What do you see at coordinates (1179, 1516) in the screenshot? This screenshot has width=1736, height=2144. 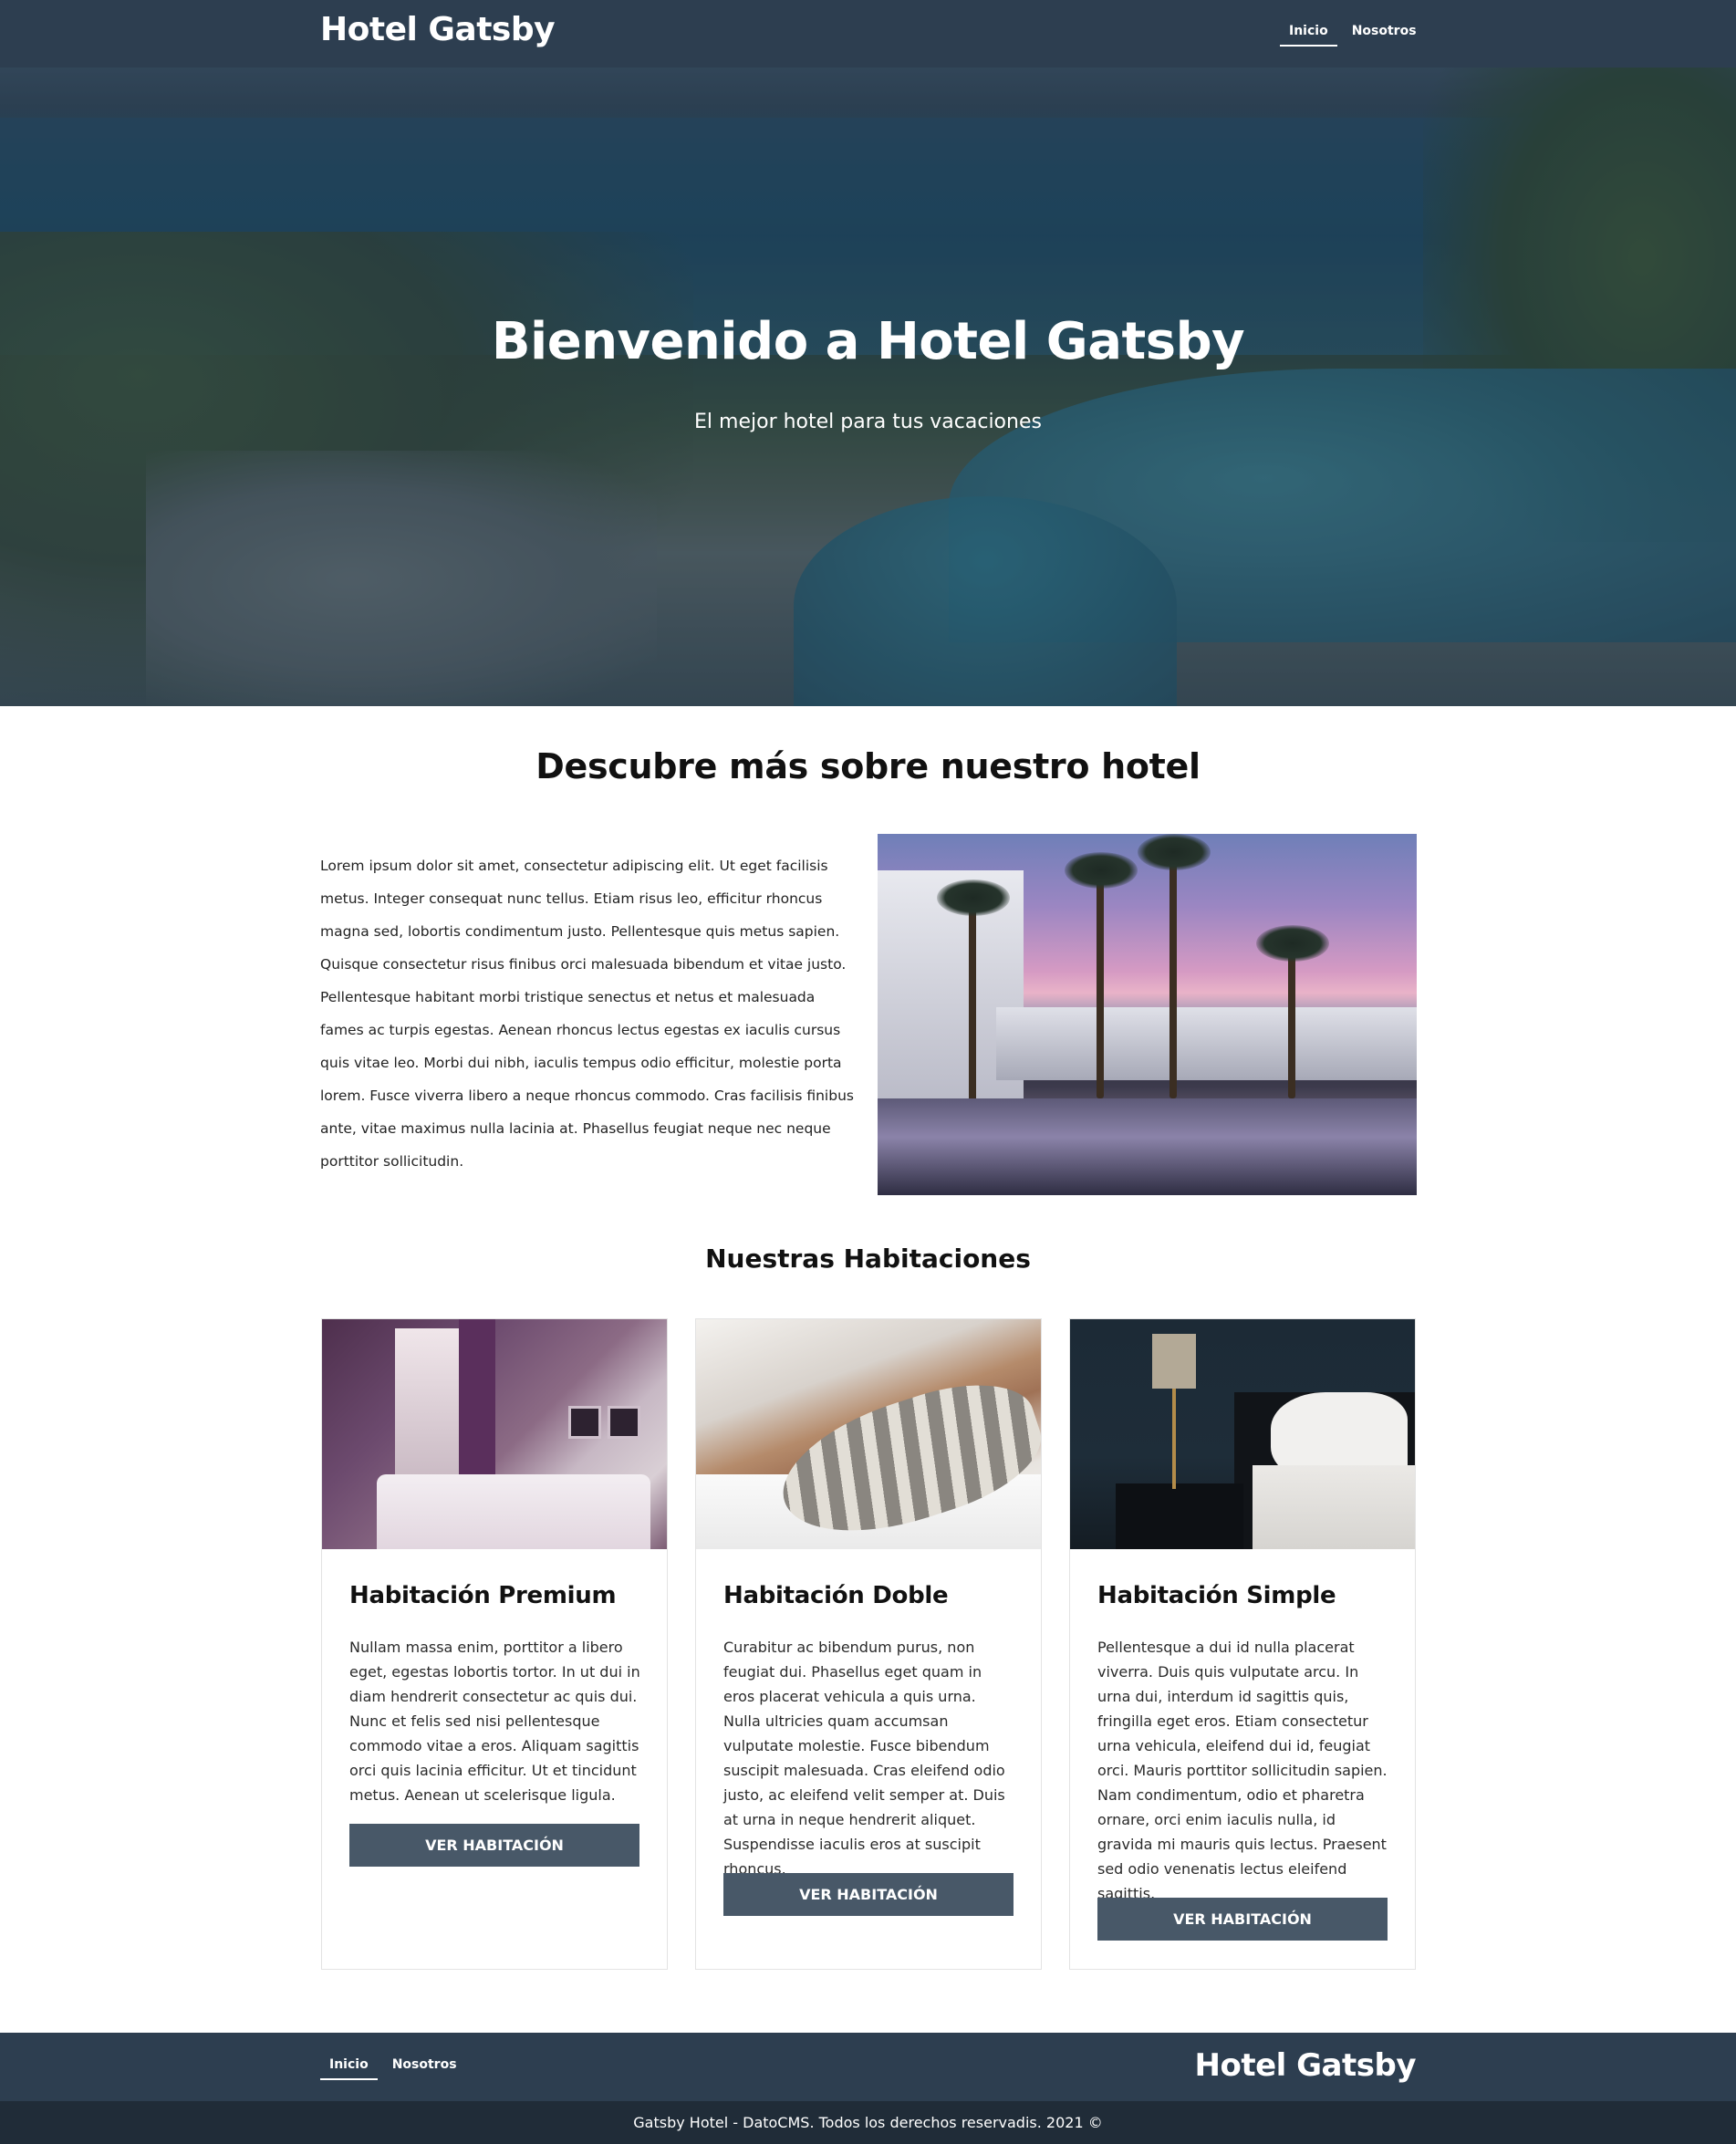 I see `image-nightstand` at bounding box center [1179, 1516].